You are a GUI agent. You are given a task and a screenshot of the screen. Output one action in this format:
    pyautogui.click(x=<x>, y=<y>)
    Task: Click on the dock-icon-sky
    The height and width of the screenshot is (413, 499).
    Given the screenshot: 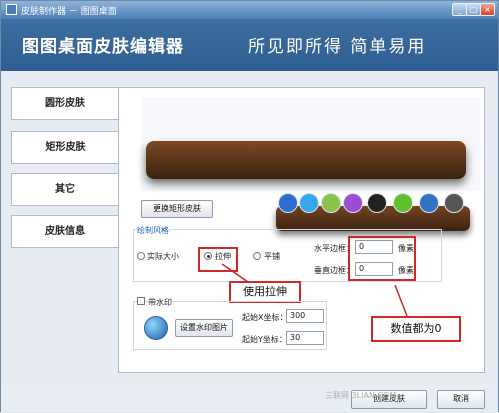 What is the action you would take?
    pyautogui.click(x=309, y=203)
    